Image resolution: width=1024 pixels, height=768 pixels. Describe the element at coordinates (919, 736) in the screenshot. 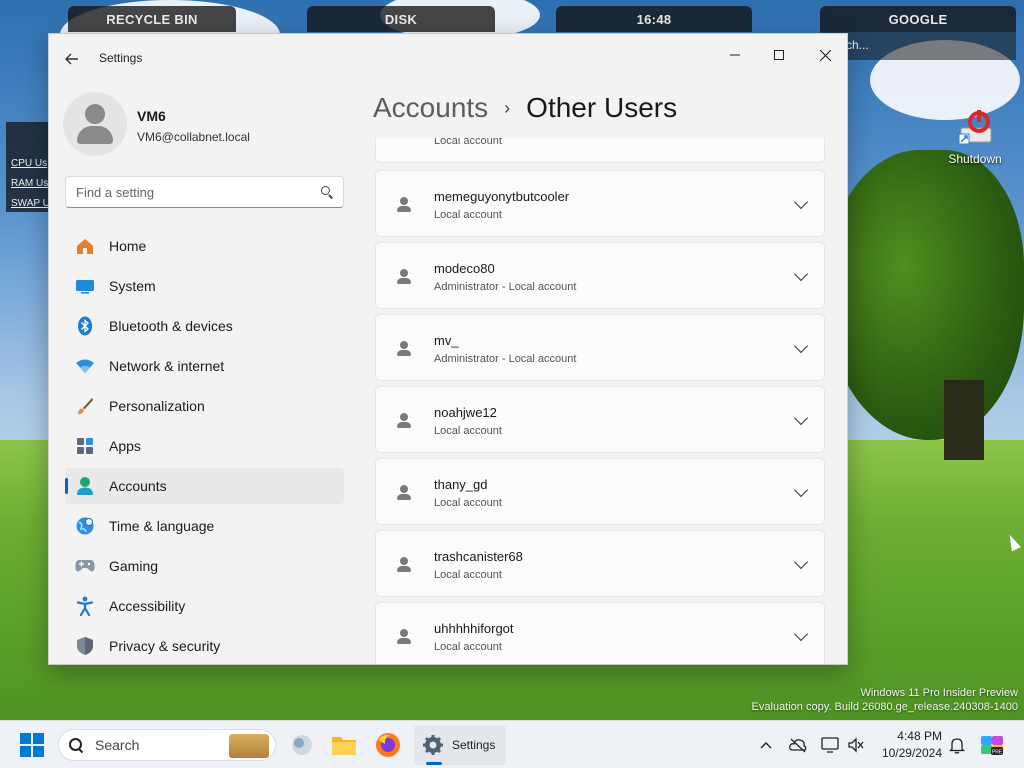

I see `clock-time: 4:48 PM` at that location.